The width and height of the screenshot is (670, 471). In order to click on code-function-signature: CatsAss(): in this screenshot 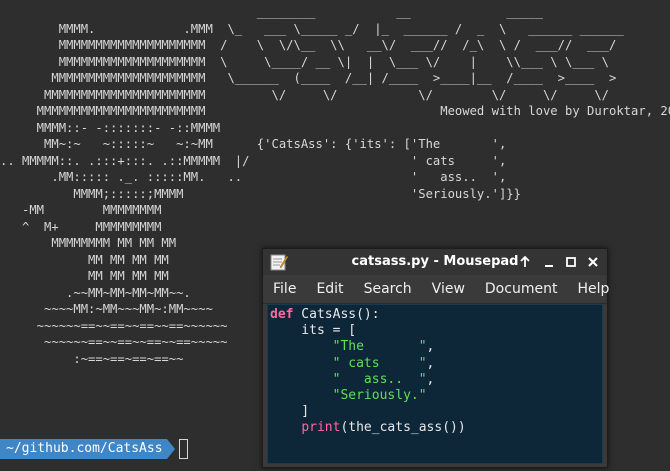, I will do `click(336, 314)`.